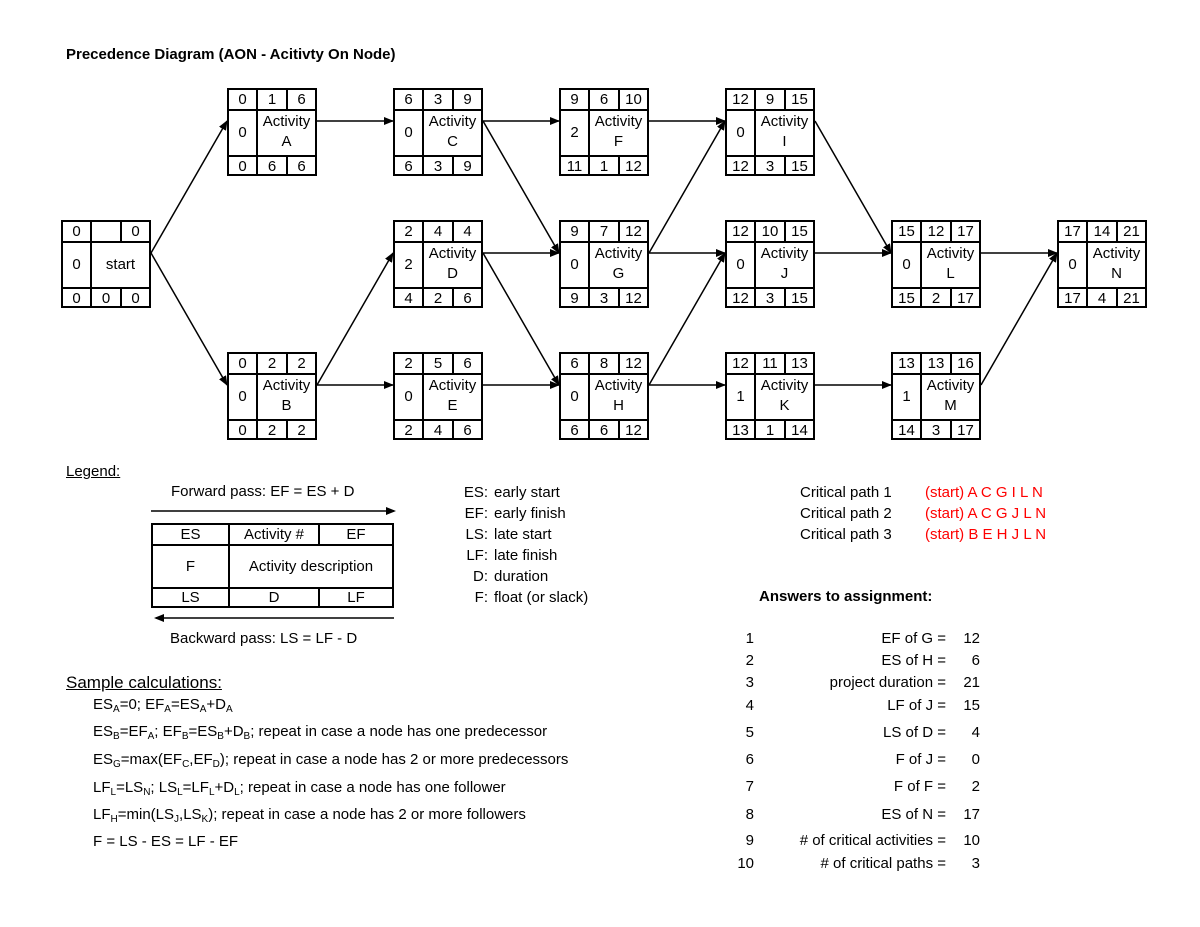 This screenshot has height=927, width=1200. I want to click on node-b: 0 2 2 0 Activity B 0 2 2, so click(272, 396).